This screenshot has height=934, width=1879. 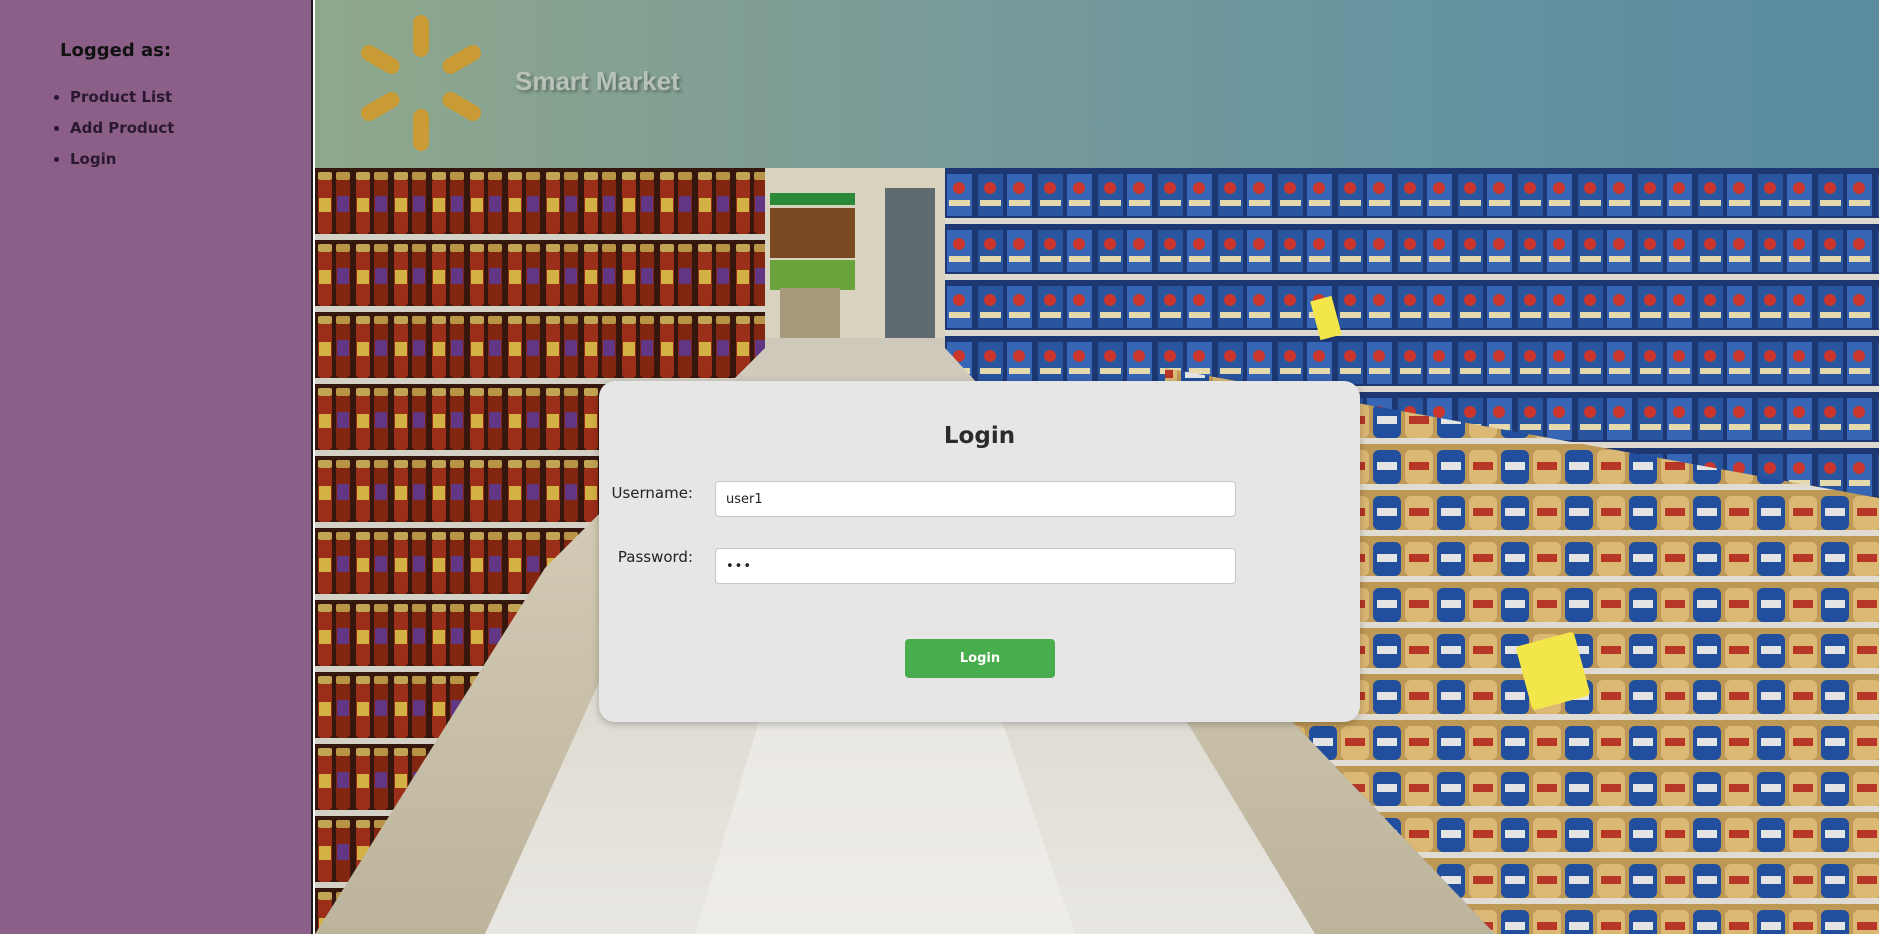 What do you see at coordinates (122, 159) in the screenshot?
I see `sidebar-item-login: Login` at bounding box center [122, 159].